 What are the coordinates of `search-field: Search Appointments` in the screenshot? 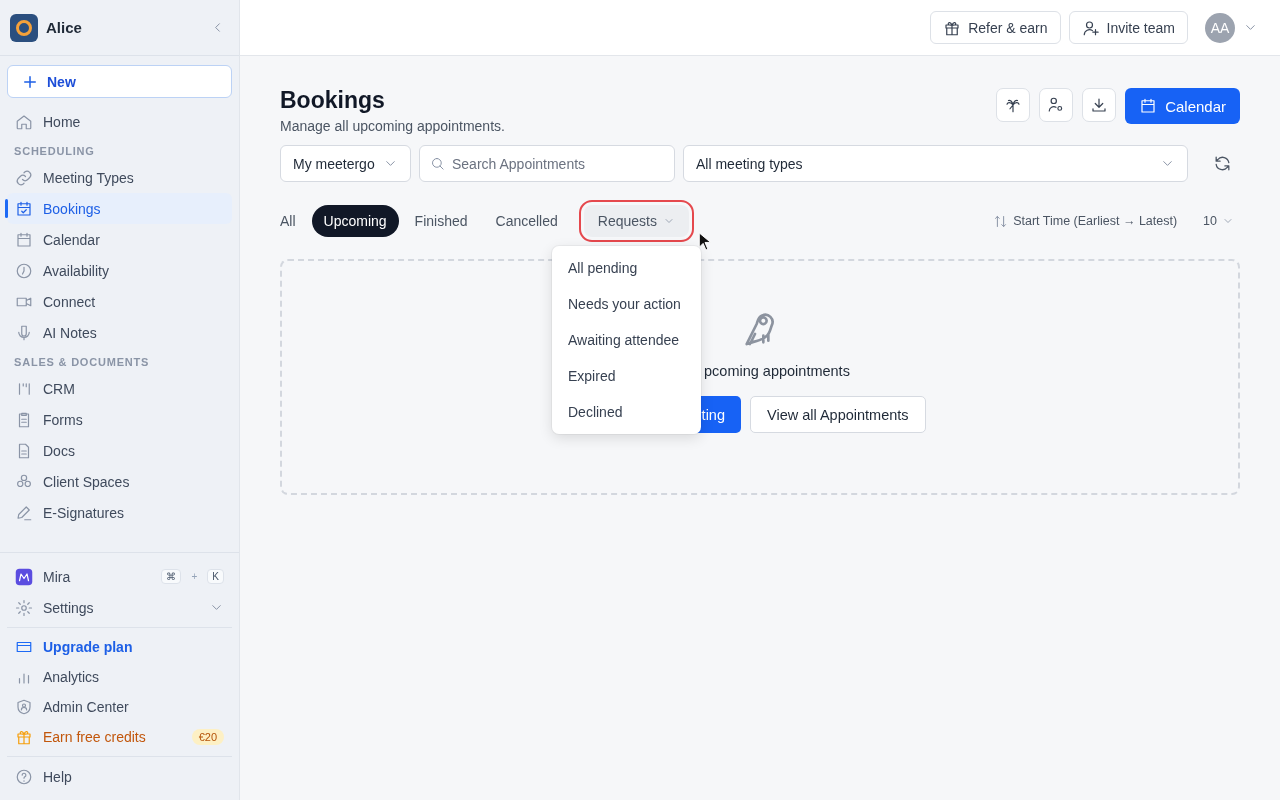 It's located at (547, 163).